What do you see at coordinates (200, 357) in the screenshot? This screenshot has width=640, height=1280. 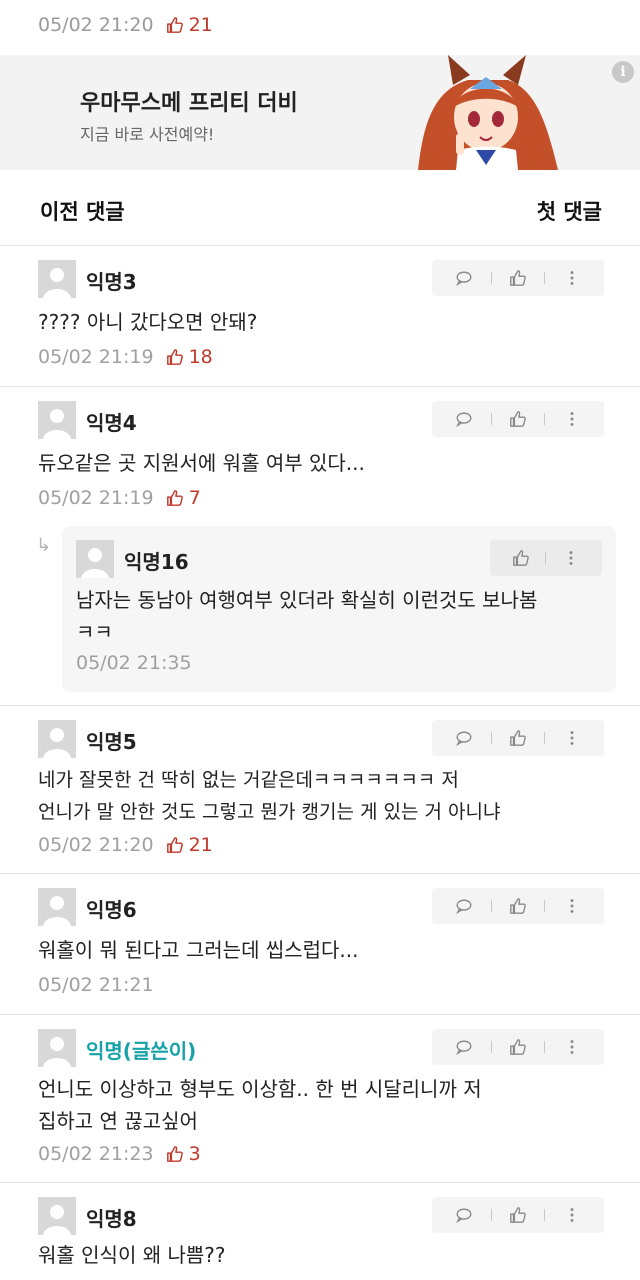 I see `like-count-value: 18` at bounding box center [200, 357].